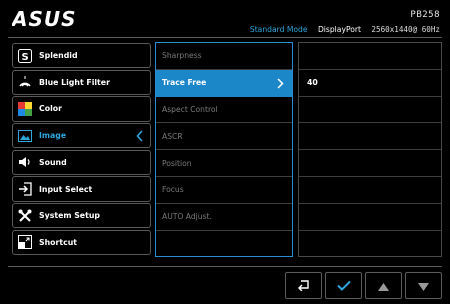  What do you see at coordinates (370, 83) in the screenshot?
I see `trace-free-value: 40` at bounding box center [370, 83].